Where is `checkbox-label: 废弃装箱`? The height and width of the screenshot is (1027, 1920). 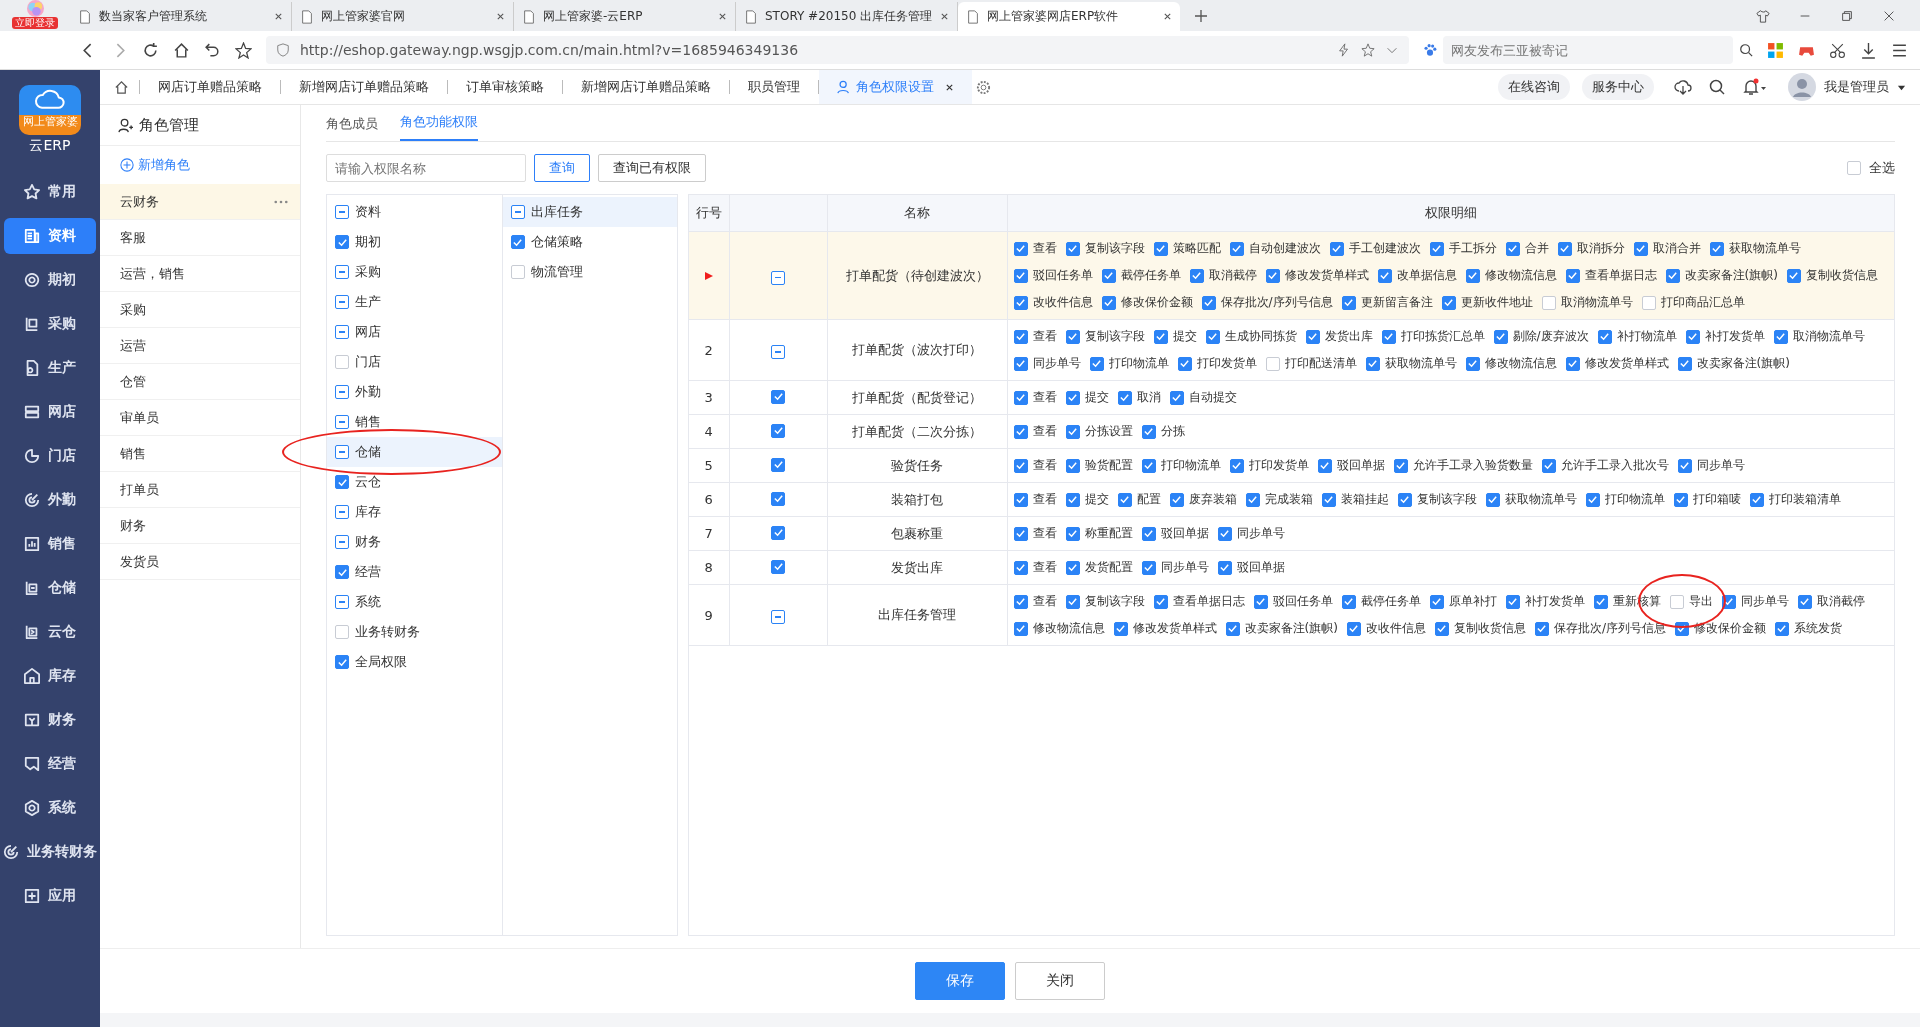
checkbox-label: 废弃装箱 is located at coordinates (1212, 499).